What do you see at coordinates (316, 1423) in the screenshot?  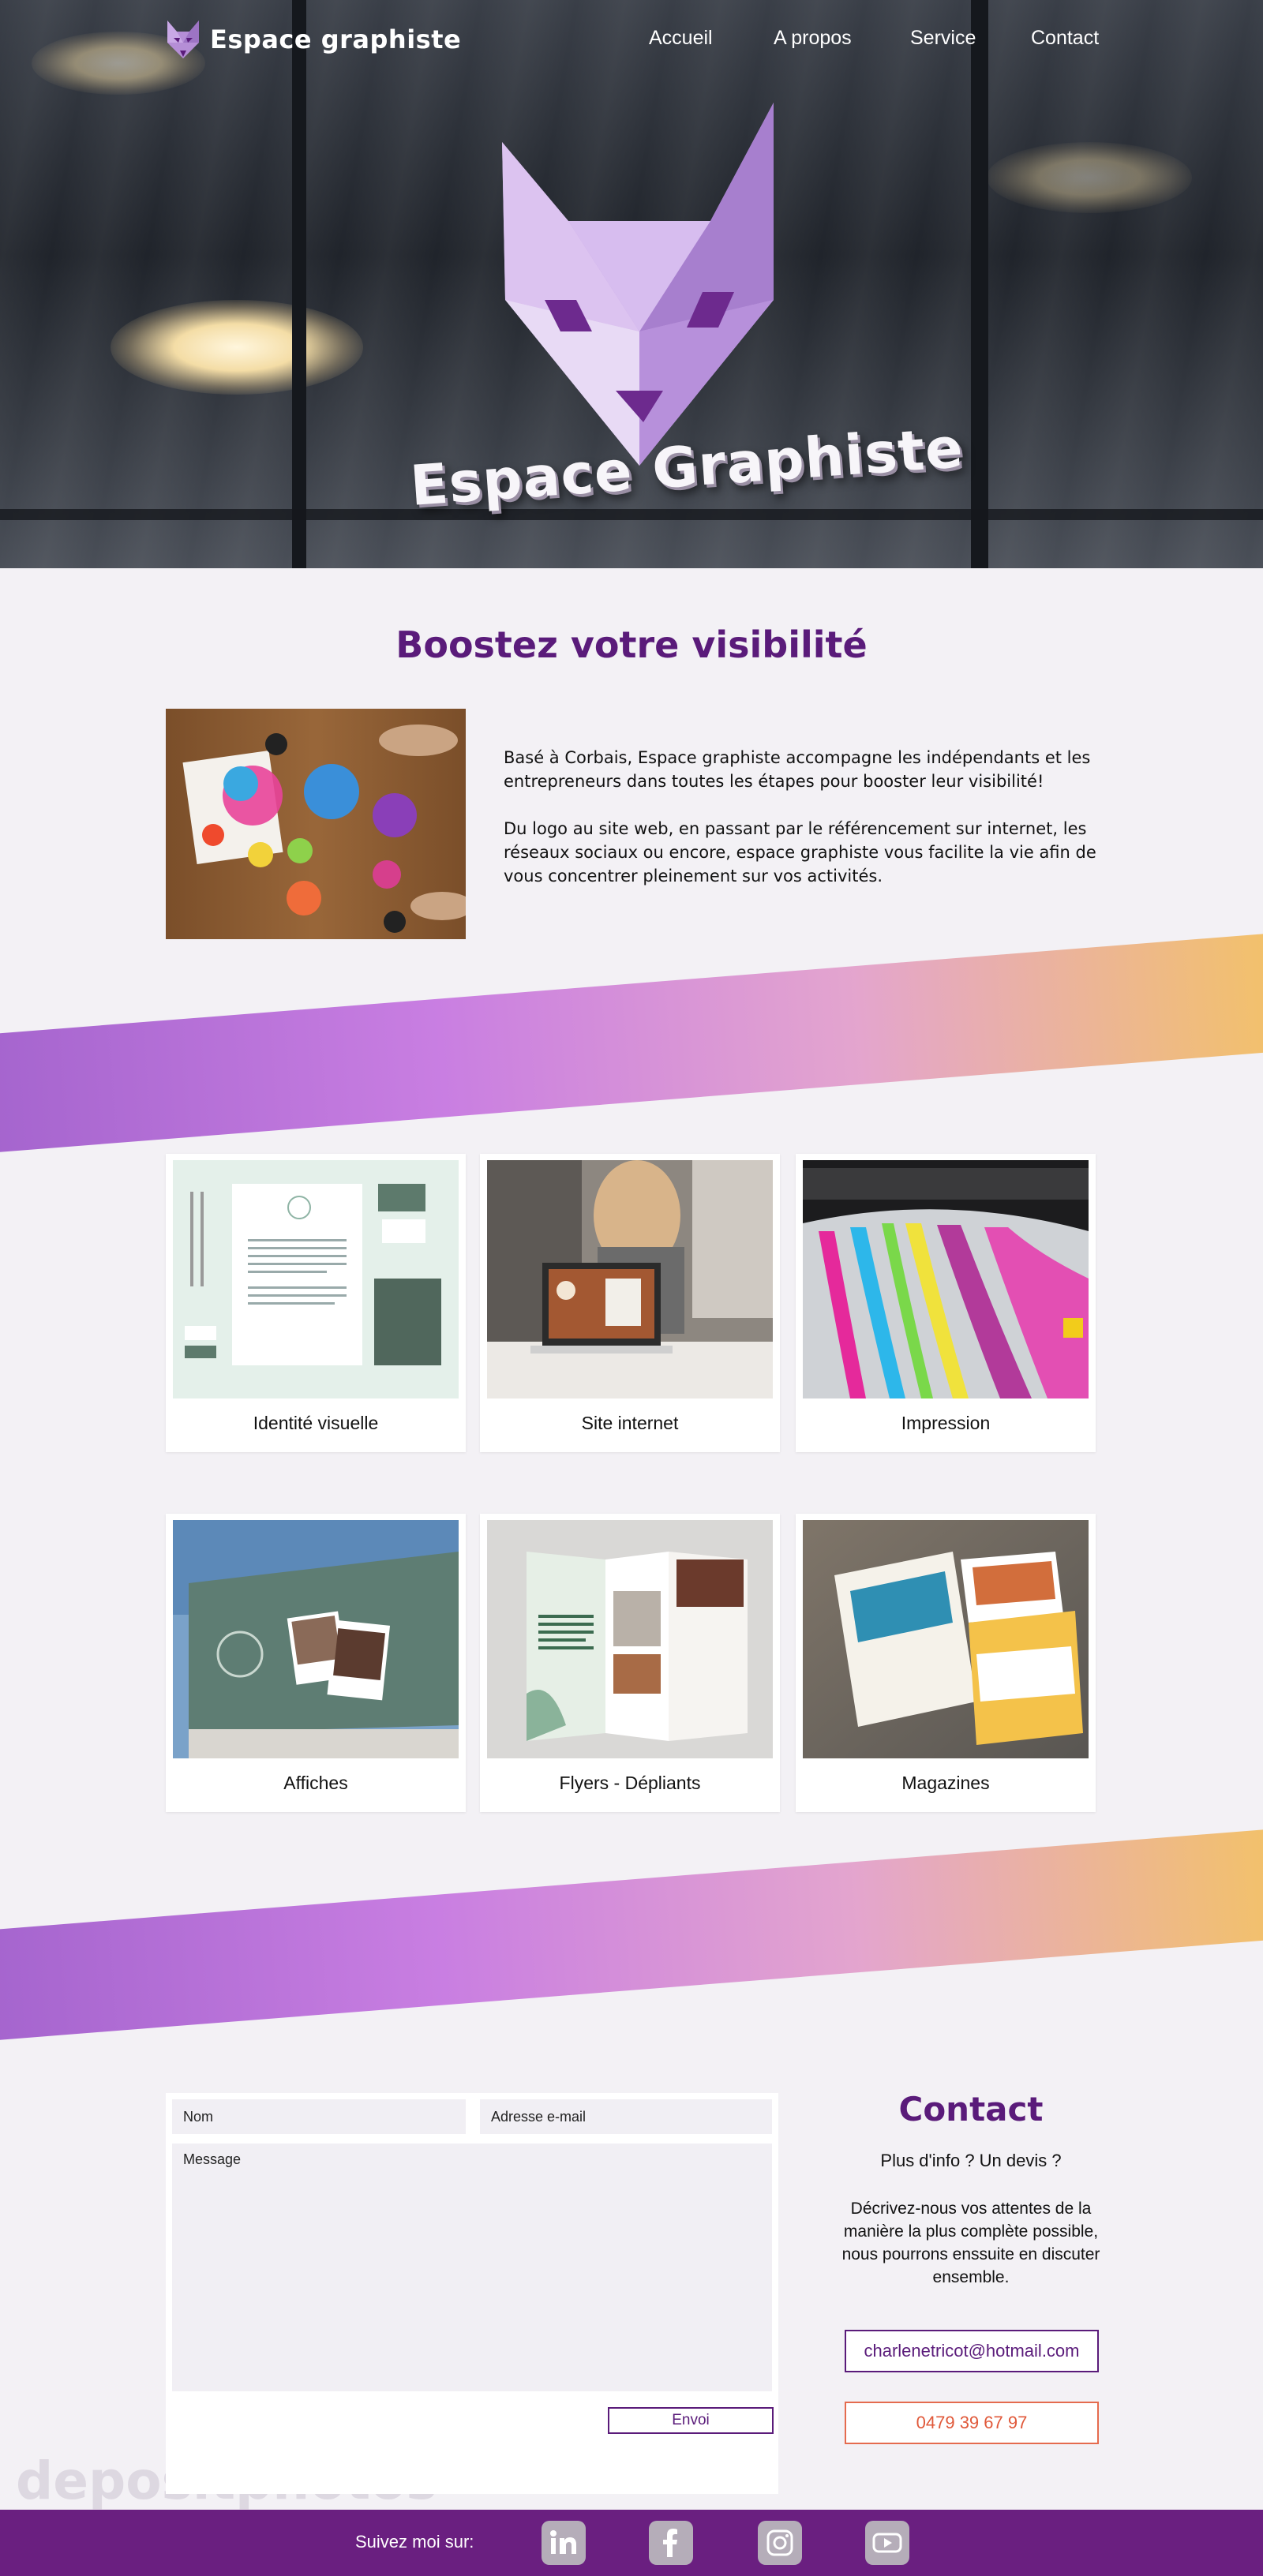 I see `service-label: Identité visuelle` at bounding box center [316, 1423].